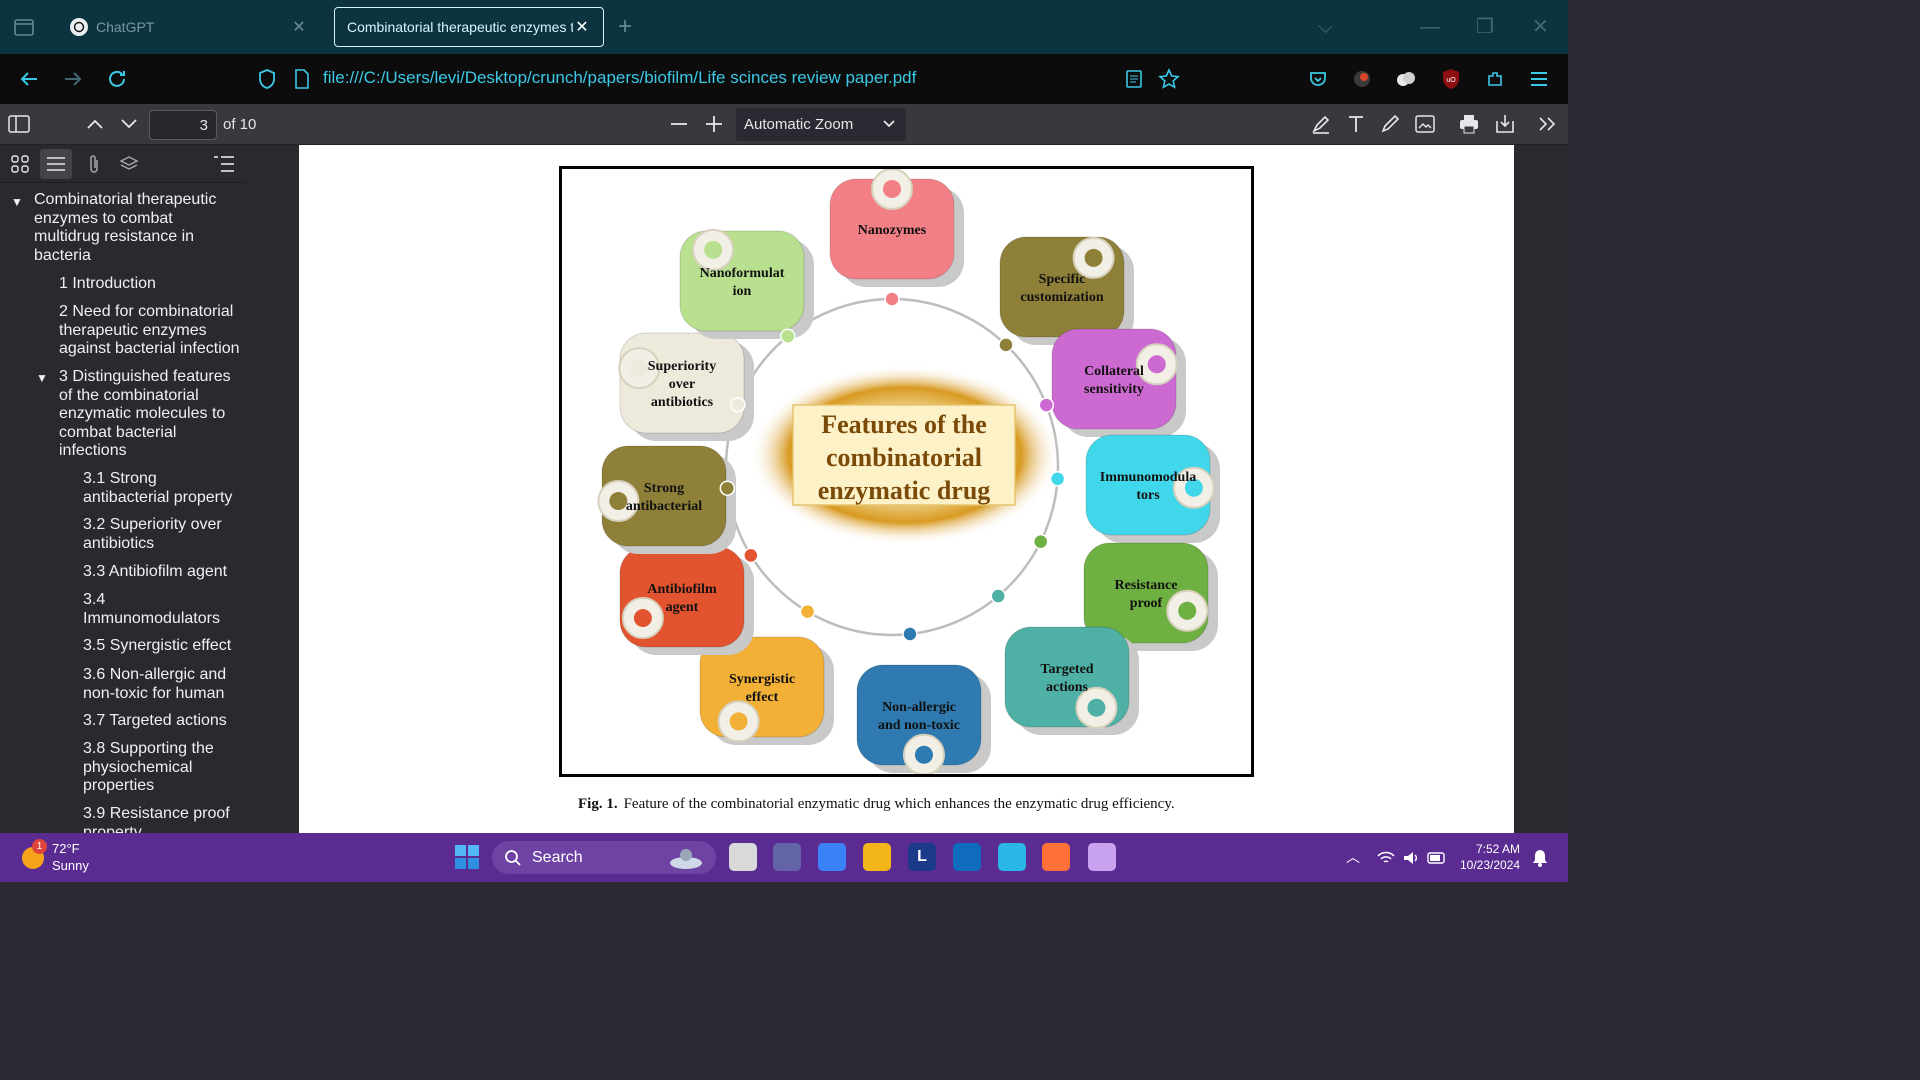  I want to click on previous-page-icon, so click(95, 124).